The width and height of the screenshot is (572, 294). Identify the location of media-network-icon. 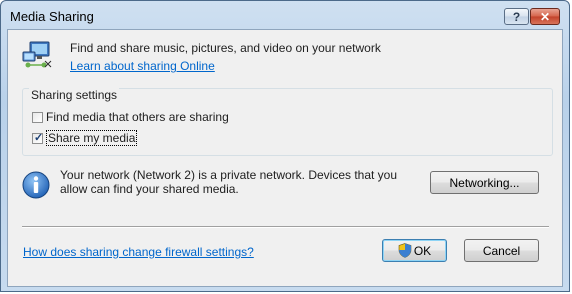
(37, 54).